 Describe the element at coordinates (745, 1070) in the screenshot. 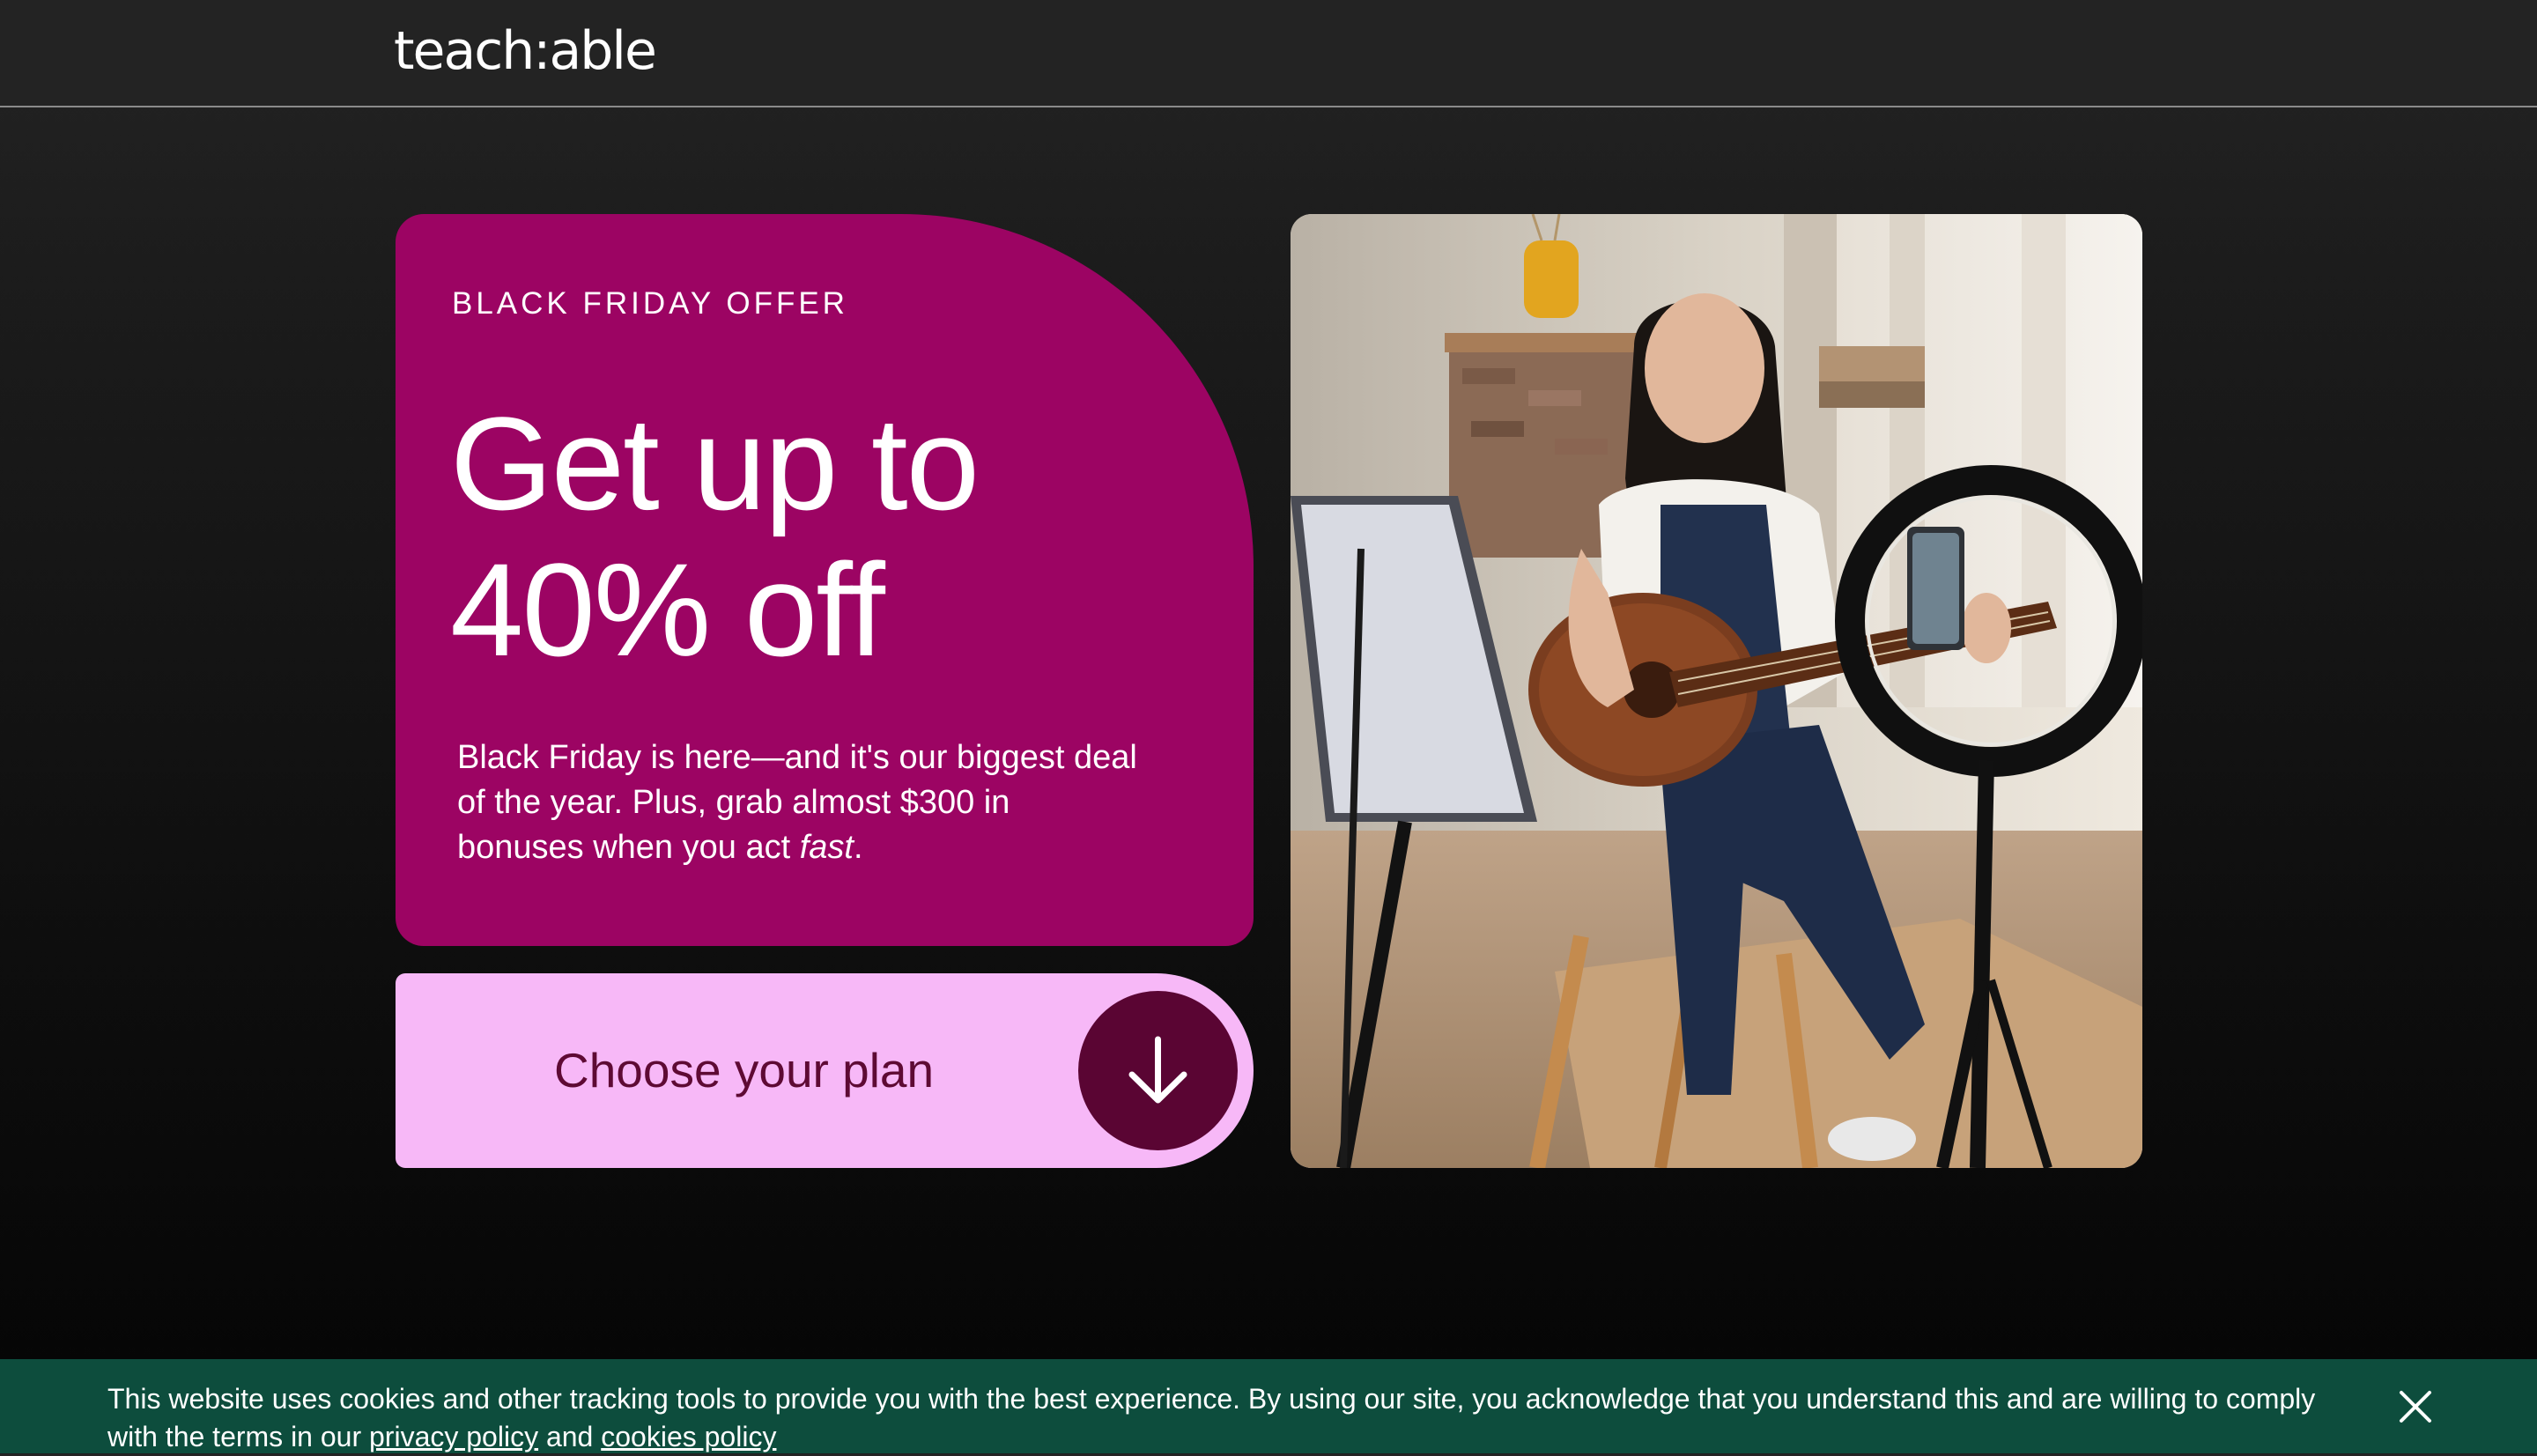

I see `choose-plan-label: Choose your plan` at that location.